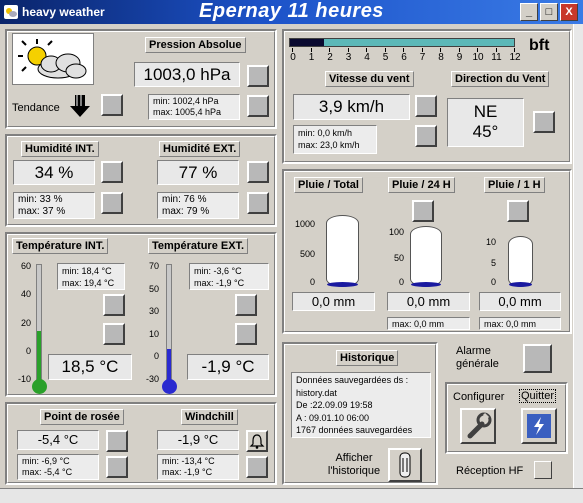 This screenshot has width=583, height=503. I want to click on temp-int-min: min: 18,4 °C, so click(87, 271).